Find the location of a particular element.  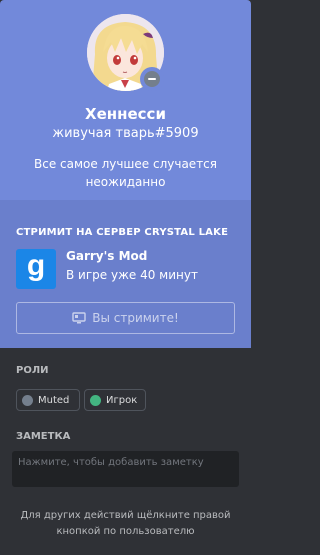

role-player: Игрок is located at coordinates (115, 400).